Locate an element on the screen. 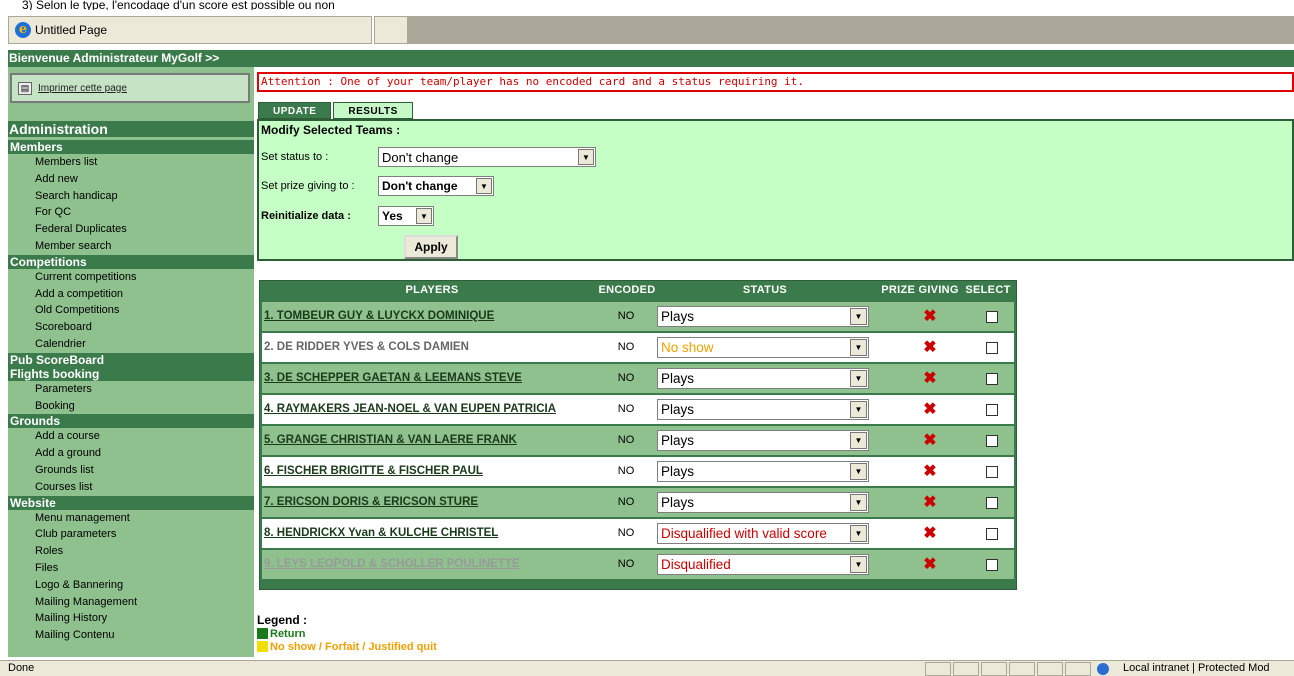 The height and width of the screenshot is (676, 1294). sidebar-menu-item: Courses list is located at coordinates (131, 487).